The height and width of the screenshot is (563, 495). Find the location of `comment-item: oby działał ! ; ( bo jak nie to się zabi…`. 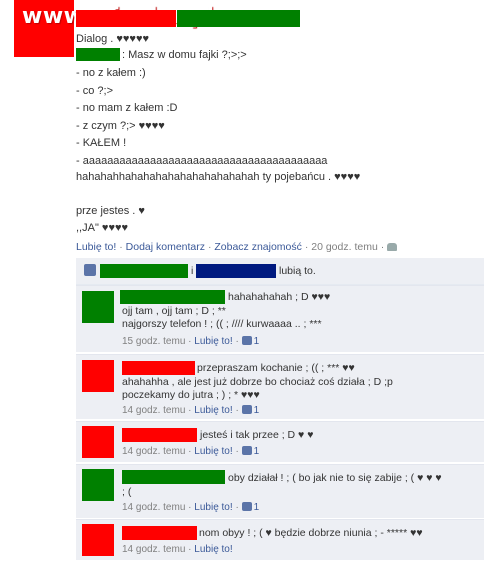

comment-item: oby działał ! ; ( bo jak nie to się zabi… is located at coordinates (280, 491).